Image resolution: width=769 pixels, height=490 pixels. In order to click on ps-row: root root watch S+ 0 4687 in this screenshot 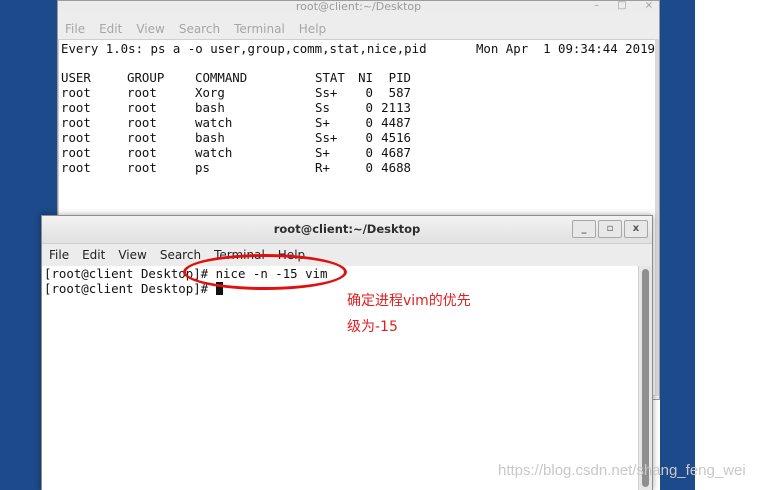, I will do `click(236, 152)`.